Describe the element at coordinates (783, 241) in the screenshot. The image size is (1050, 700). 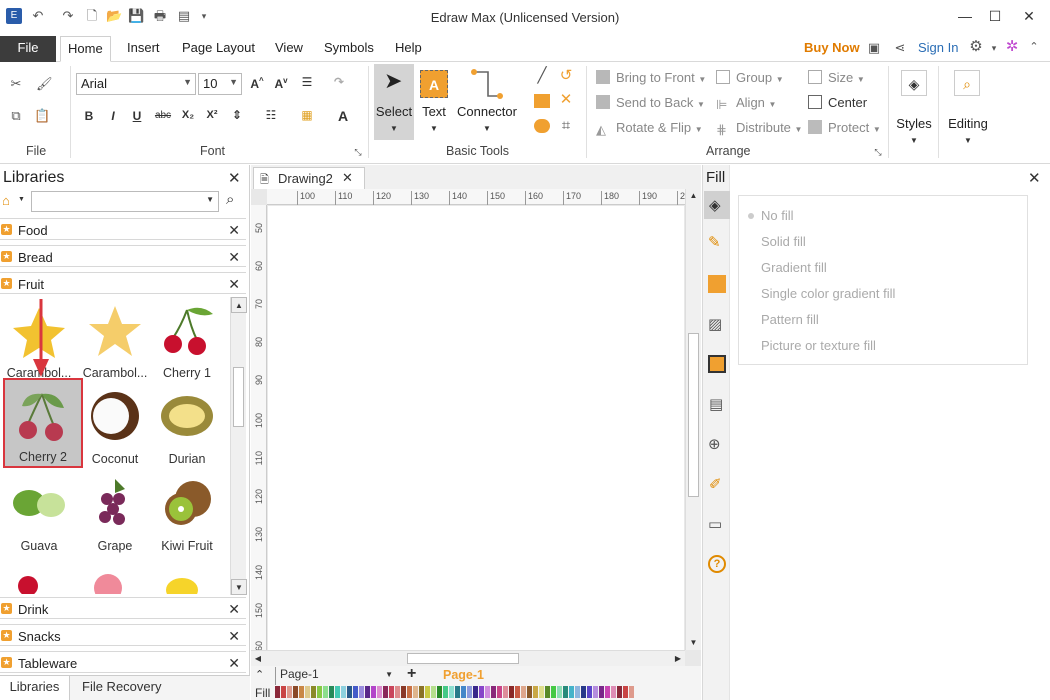
I see `fill-option-solid-fill: Solid fill` at that location.